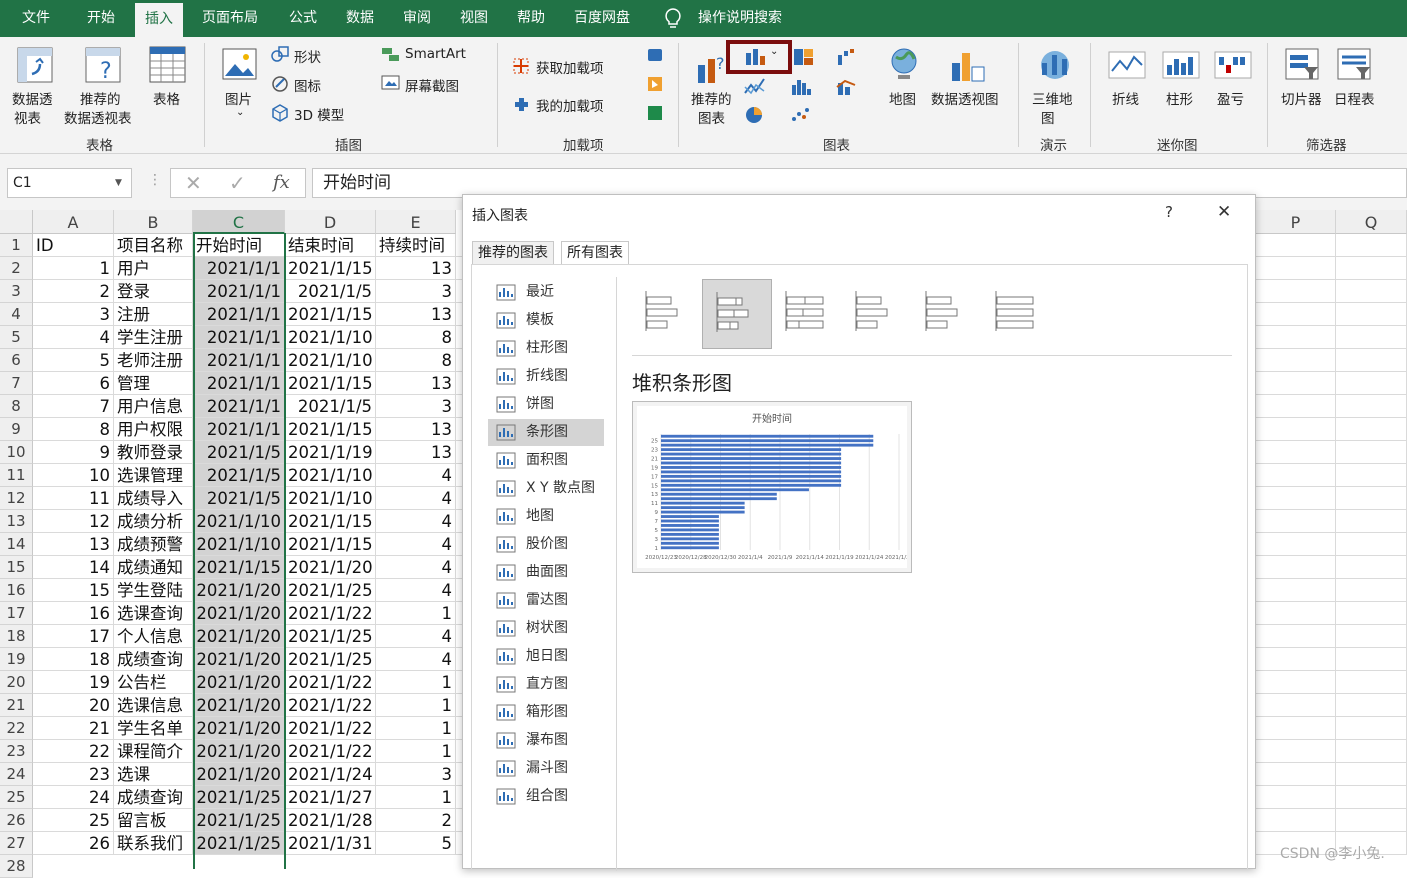 The image size is (1407, 878). I want to click on tab-formulas: 公式, so click(303, 18).